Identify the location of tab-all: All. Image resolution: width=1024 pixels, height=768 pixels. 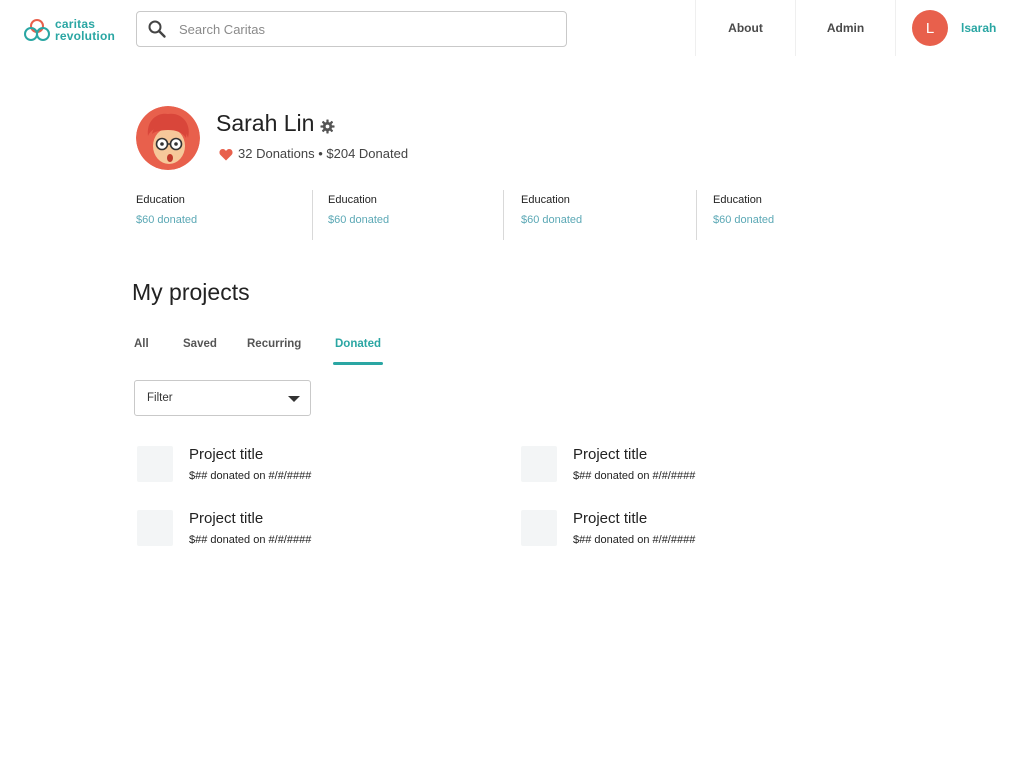
(141, 344).